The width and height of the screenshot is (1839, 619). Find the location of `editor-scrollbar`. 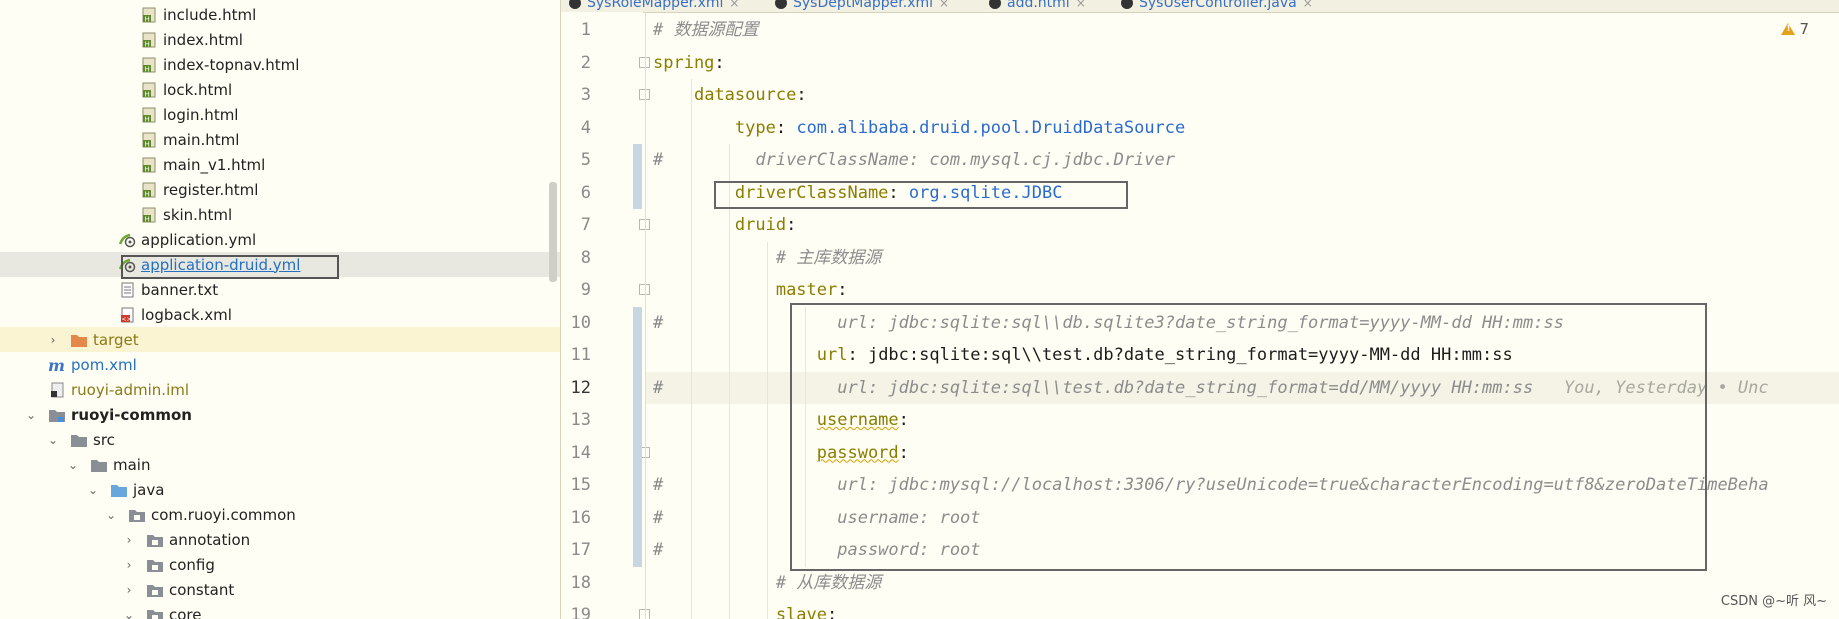

editor-scrollbar is located at coordinates (1830, 315).